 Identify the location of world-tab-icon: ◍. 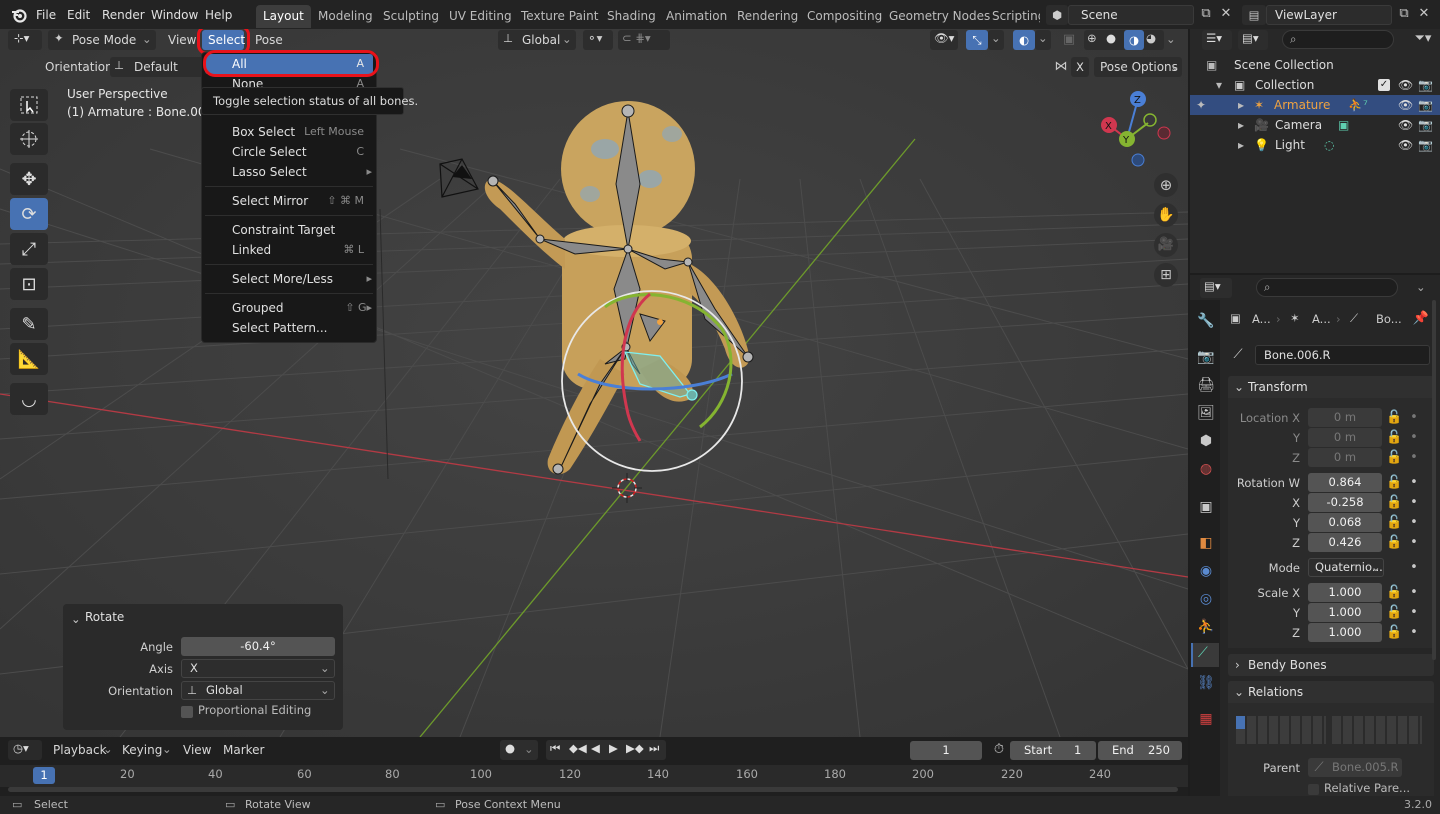
(1206, 469).